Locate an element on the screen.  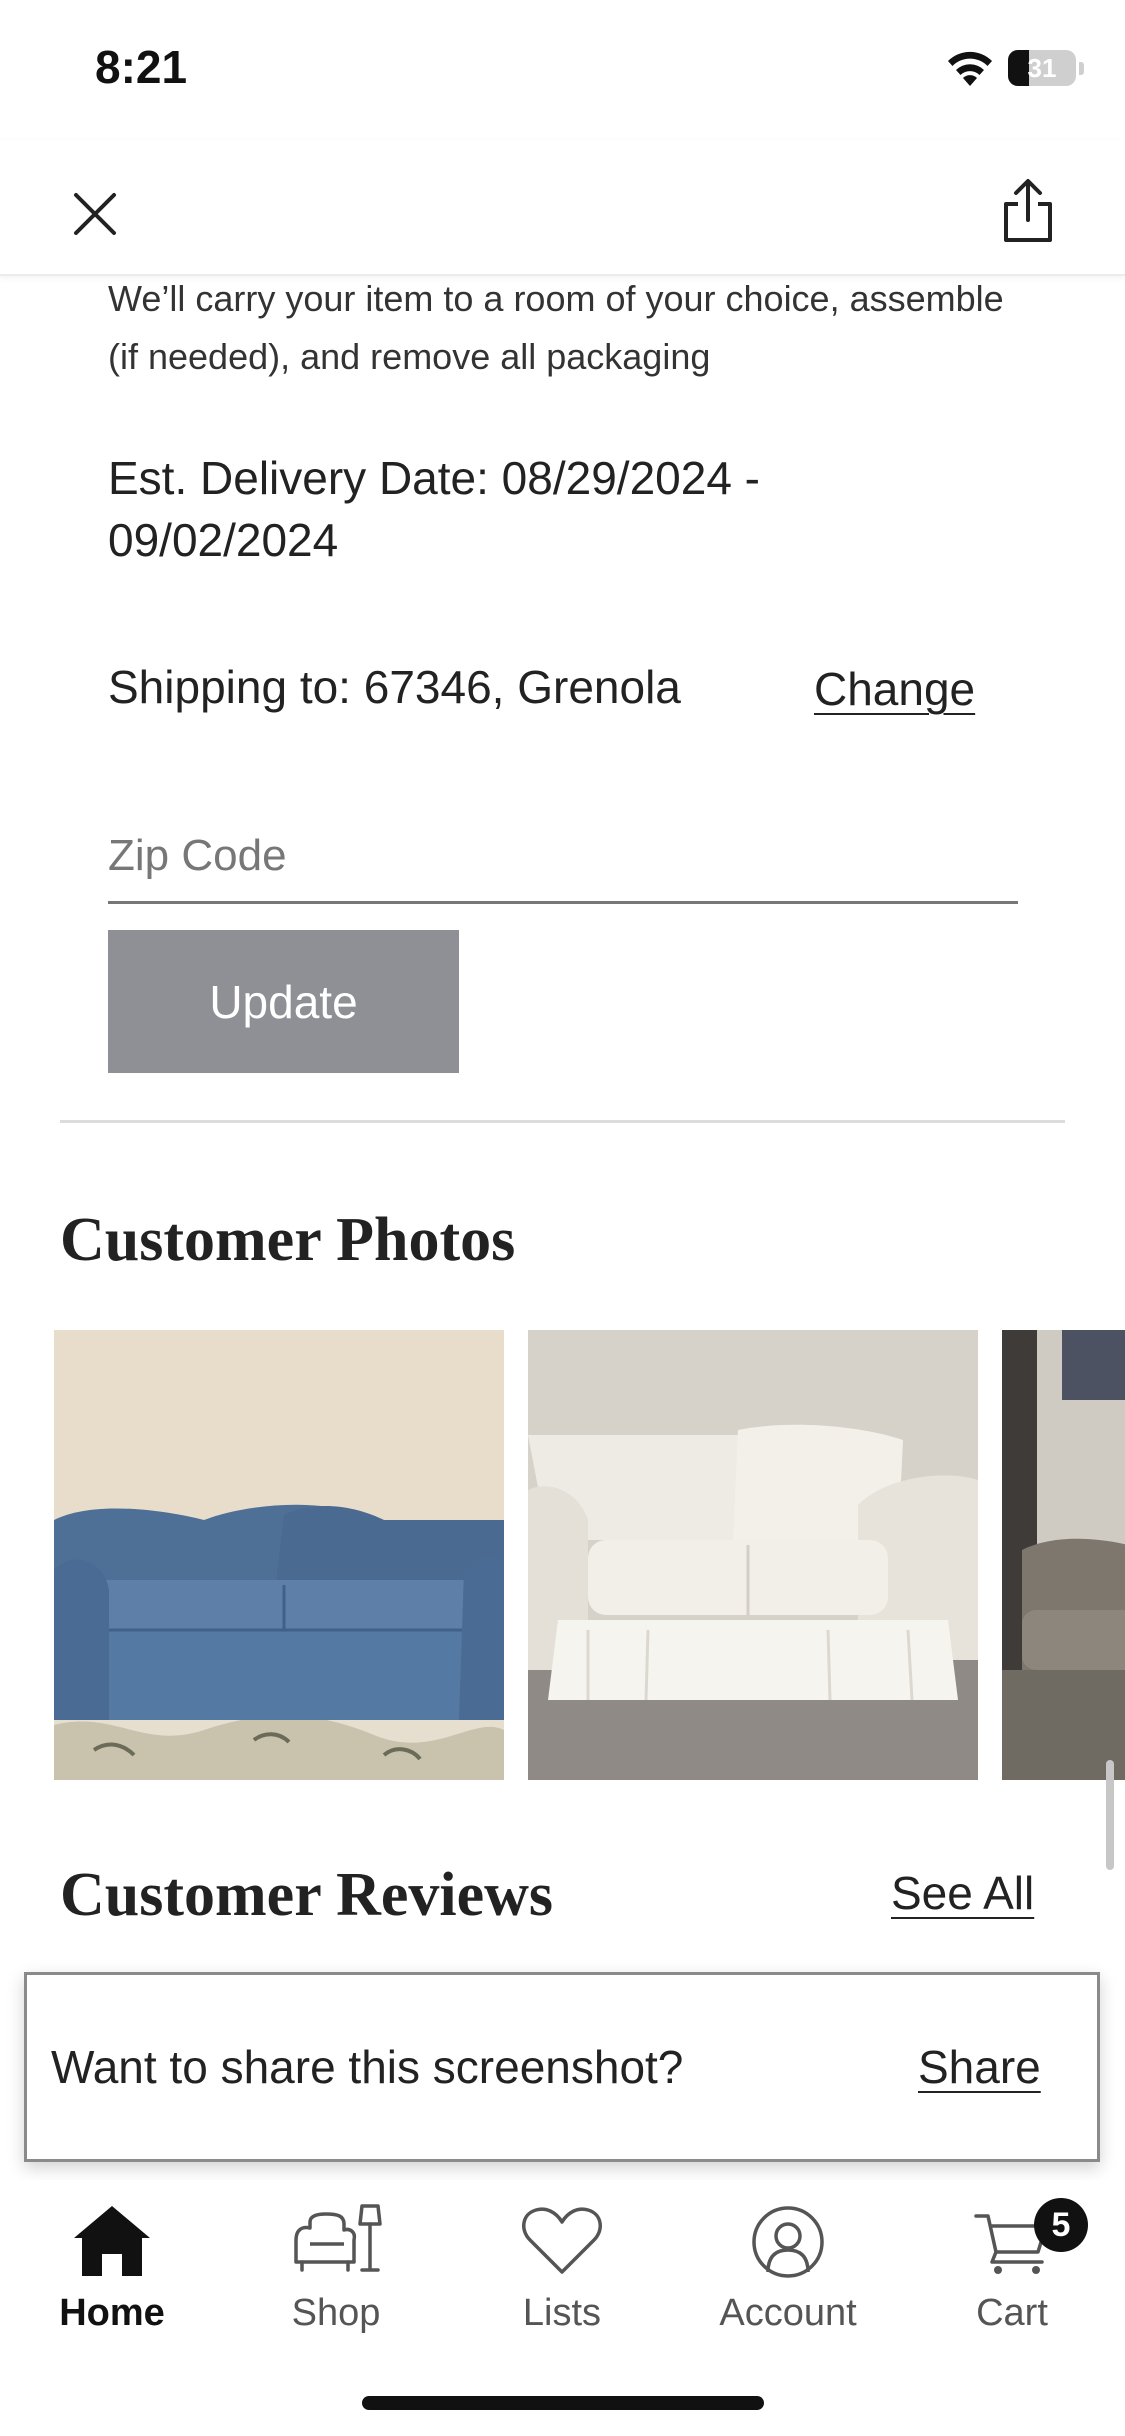
share-icon is located at coordinates (1028, 211).